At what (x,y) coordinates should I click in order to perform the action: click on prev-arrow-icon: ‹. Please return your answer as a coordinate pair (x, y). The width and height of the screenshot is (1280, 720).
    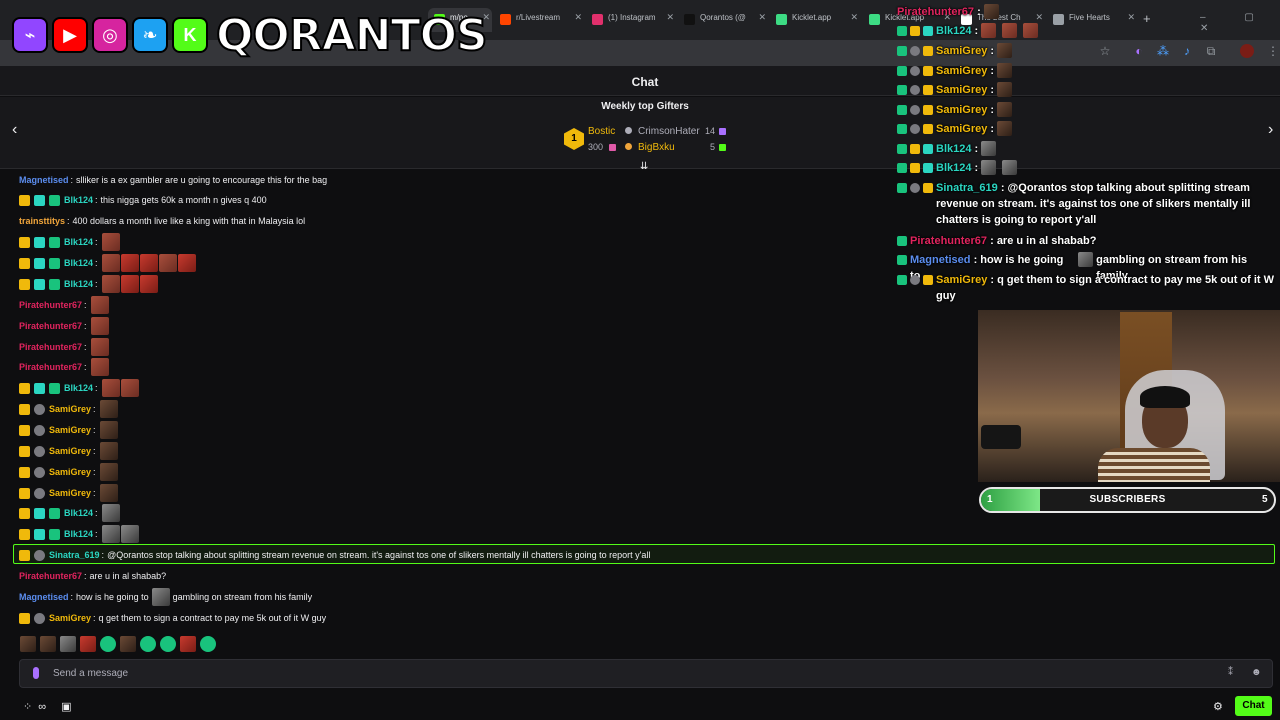
    Looking at the image, I should click on (14, 130).